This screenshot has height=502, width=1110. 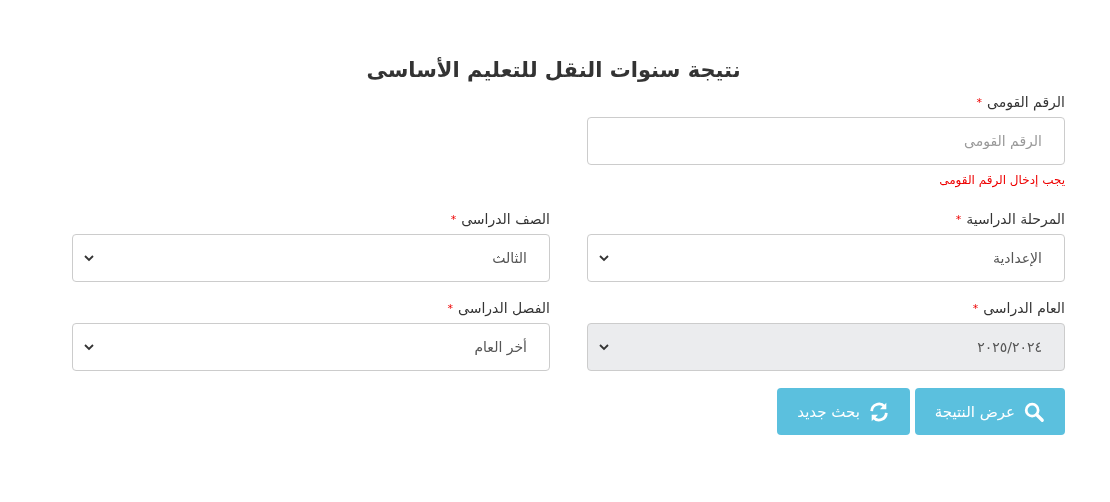 What do you see at coordinates (826, 258) in the screenshot?
I see `select-field: الإعدادية` at bounding box center [826, 258].